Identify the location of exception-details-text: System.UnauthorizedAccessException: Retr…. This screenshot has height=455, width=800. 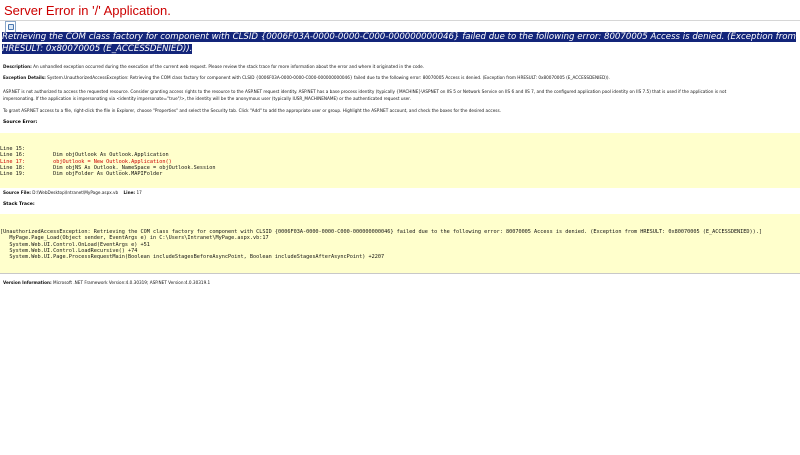
(327, 77).